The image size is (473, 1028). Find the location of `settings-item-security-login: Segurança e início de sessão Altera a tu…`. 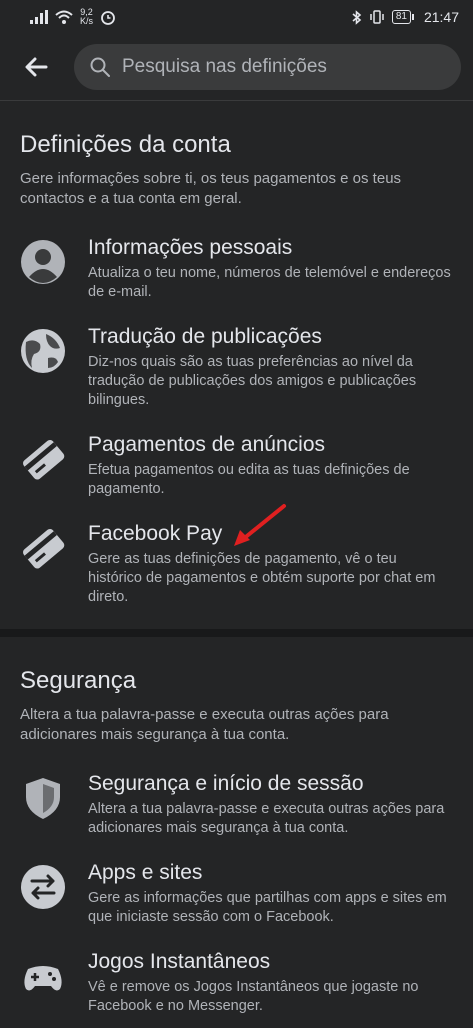

settings-item-security-login: Segurança e início de sessão Altera a tu… is located at coordinates (236, 805).